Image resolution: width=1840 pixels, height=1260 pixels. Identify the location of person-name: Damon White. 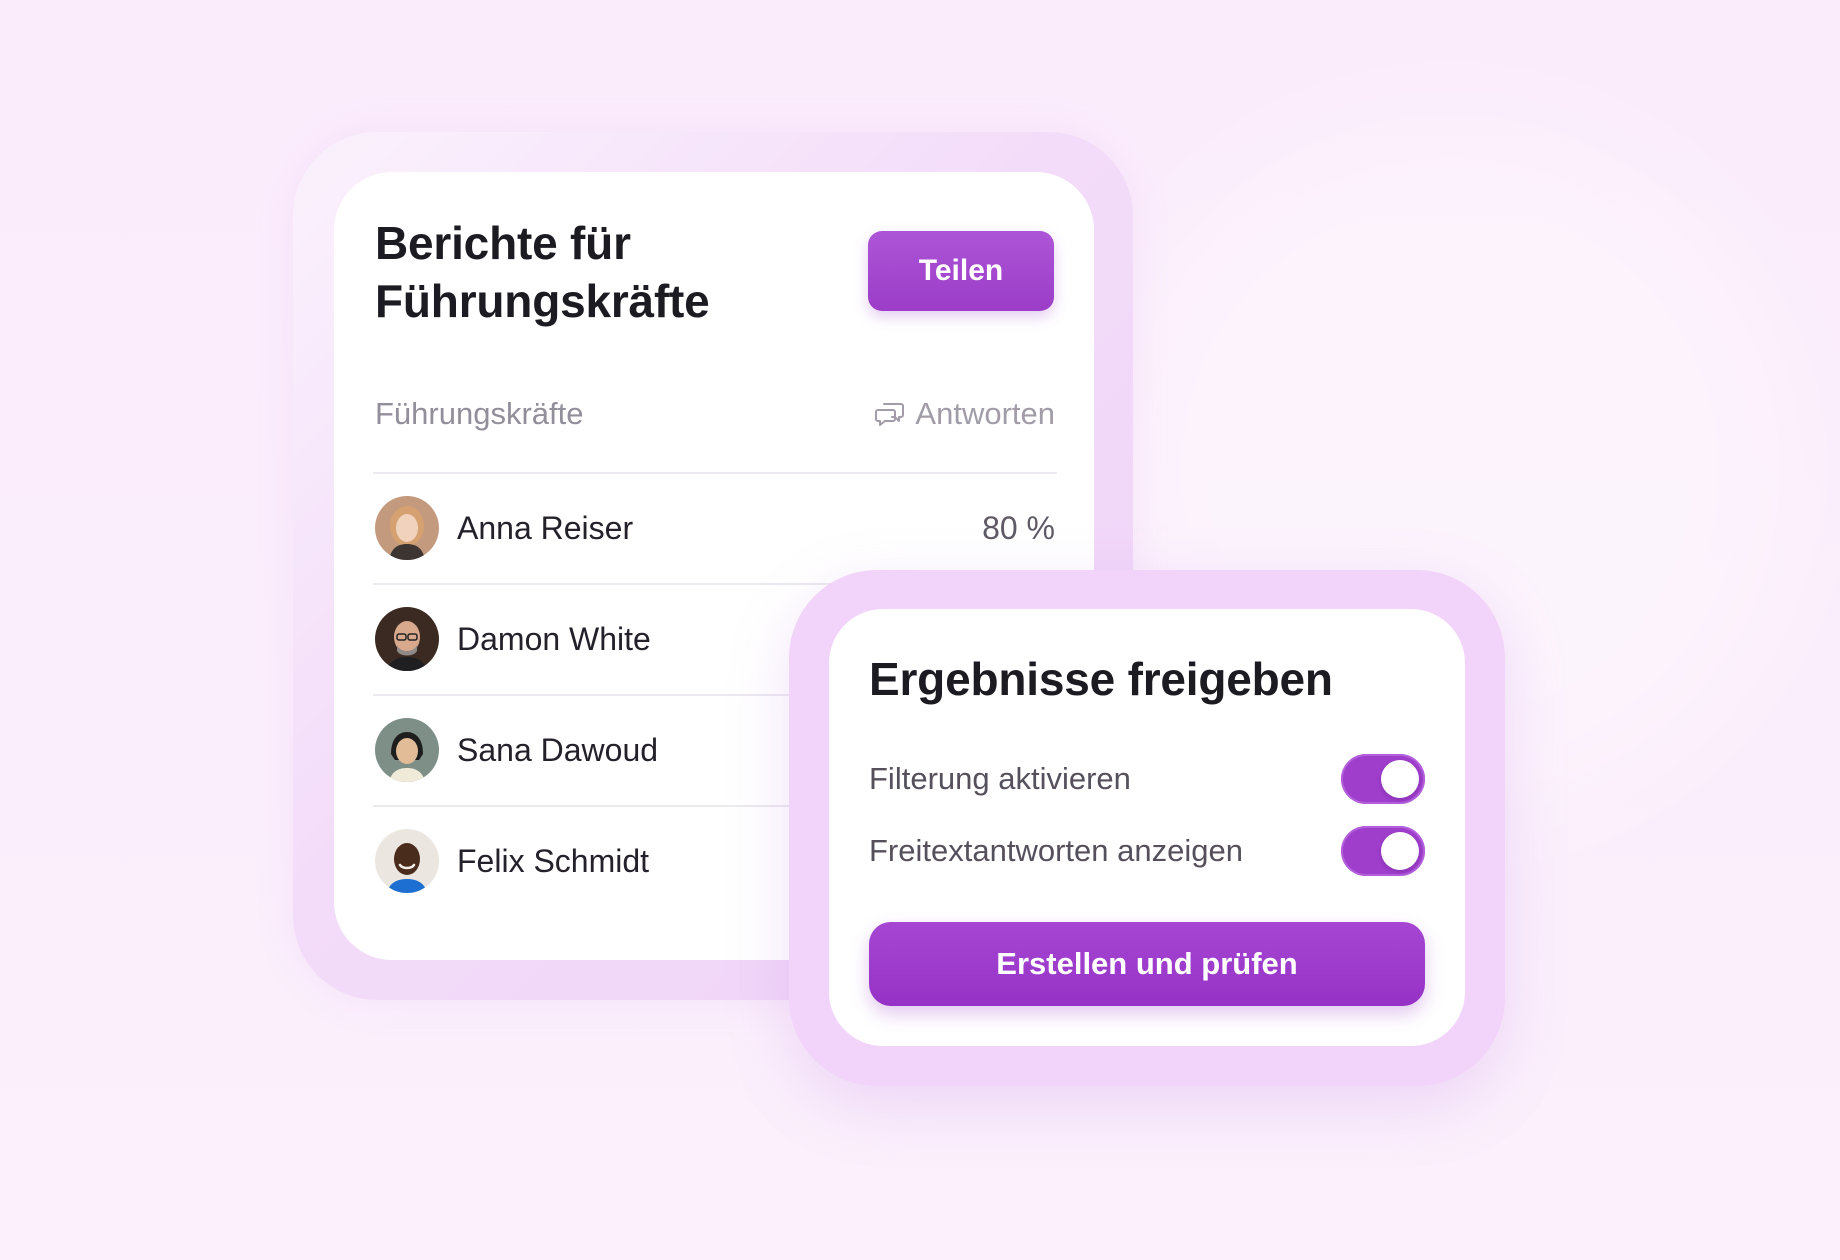
(554, 639).